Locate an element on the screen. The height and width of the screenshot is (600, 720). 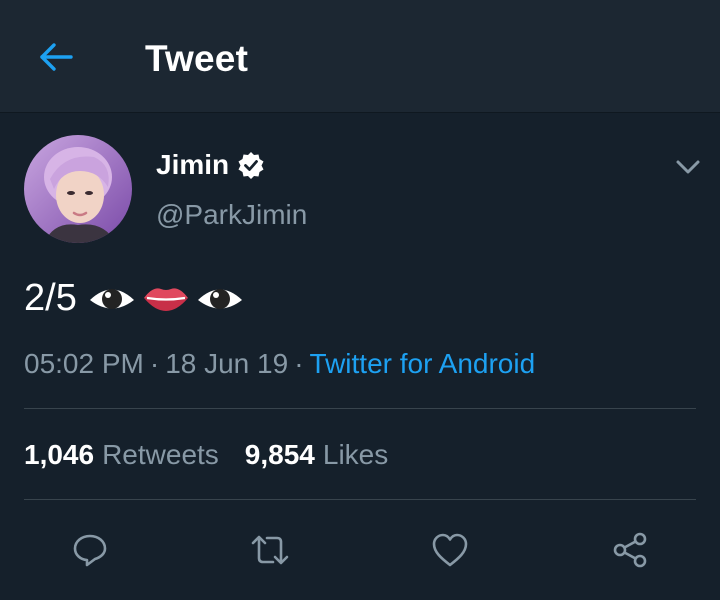
retweets-stat: 1,046 Retweets is located at coordinates (121, 454).